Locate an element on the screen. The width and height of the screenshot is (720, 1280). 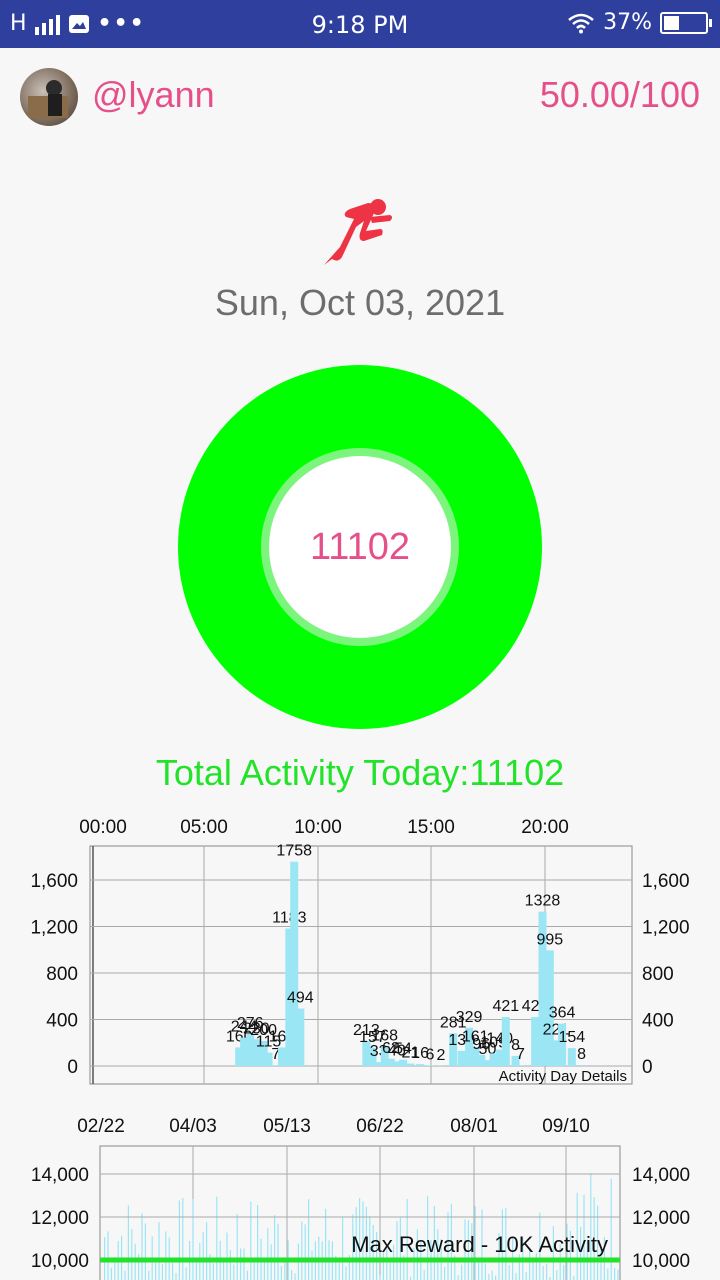
x-tick-label: 02/22 is located at coordinates (101, 1126).